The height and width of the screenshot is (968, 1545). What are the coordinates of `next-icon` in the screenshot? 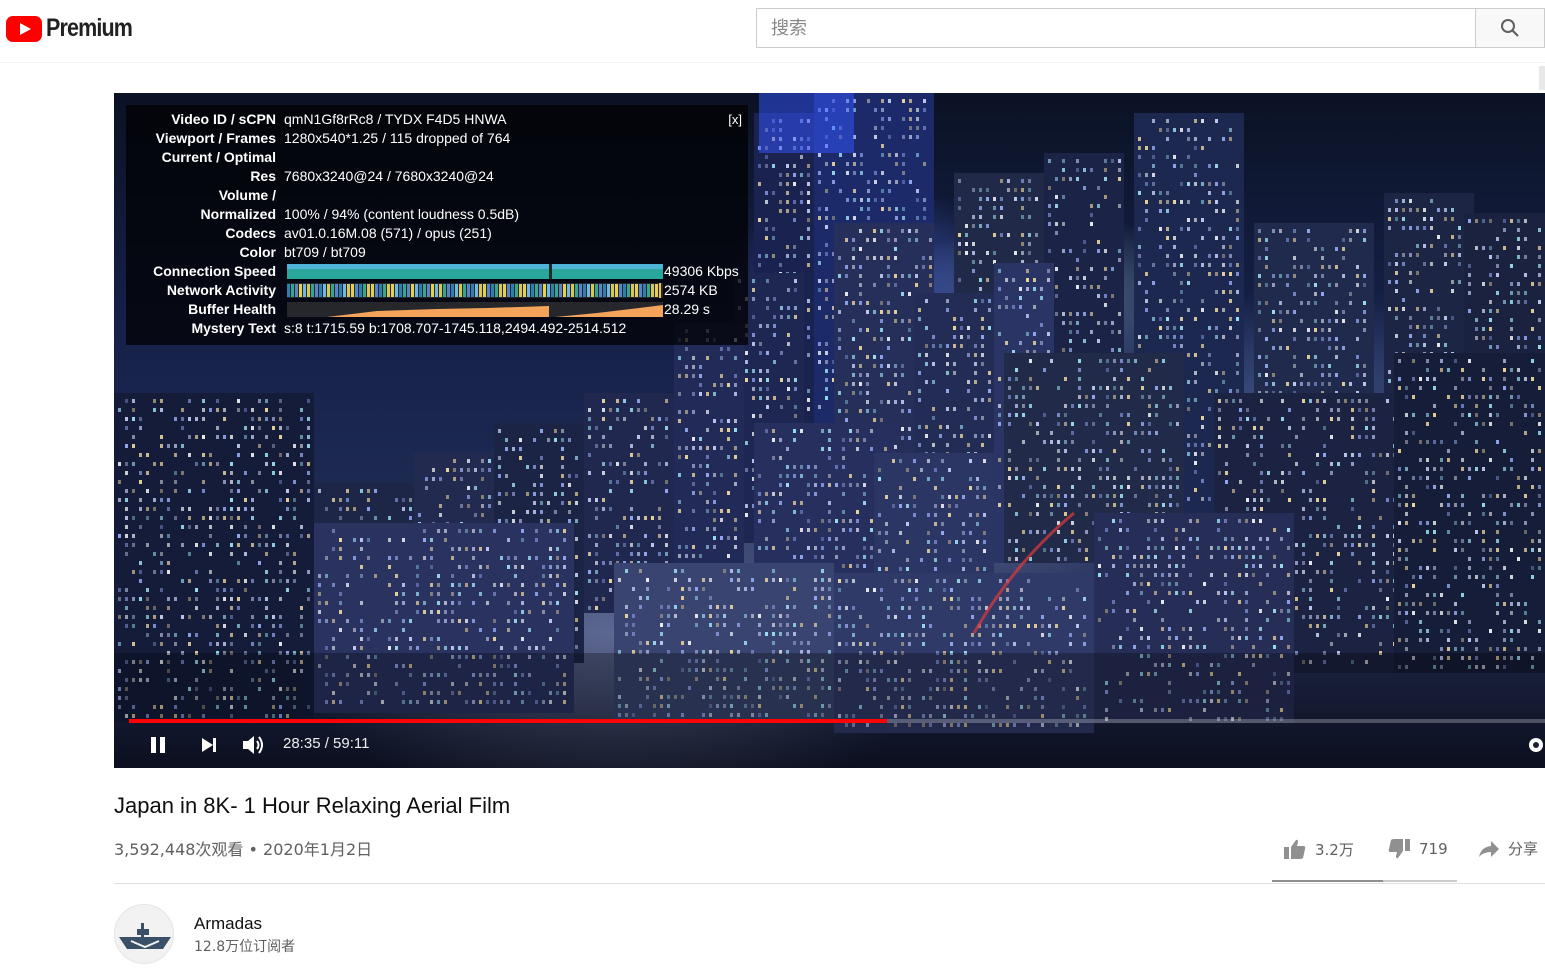 It's located at (209, 745).